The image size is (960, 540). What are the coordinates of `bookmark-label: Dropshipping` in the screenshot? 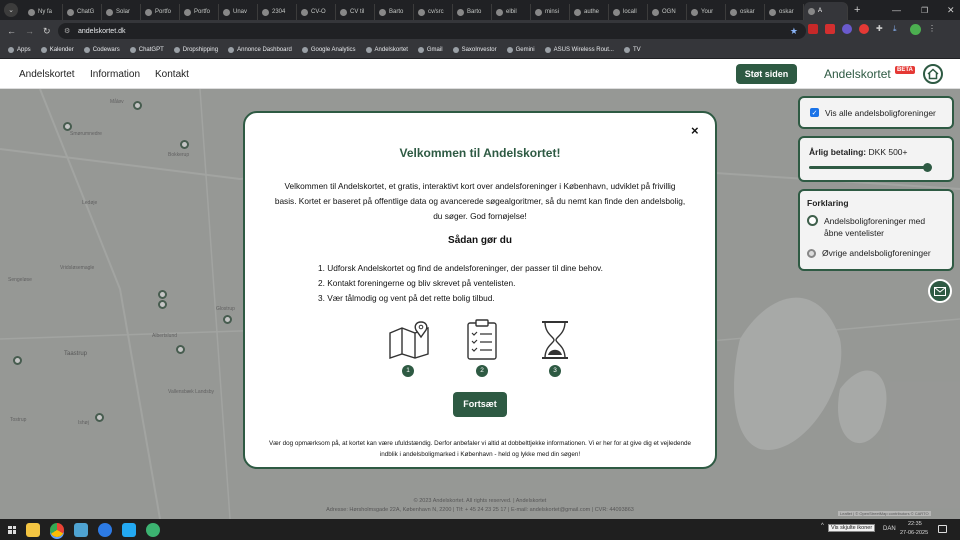 It's located at (200, 50).